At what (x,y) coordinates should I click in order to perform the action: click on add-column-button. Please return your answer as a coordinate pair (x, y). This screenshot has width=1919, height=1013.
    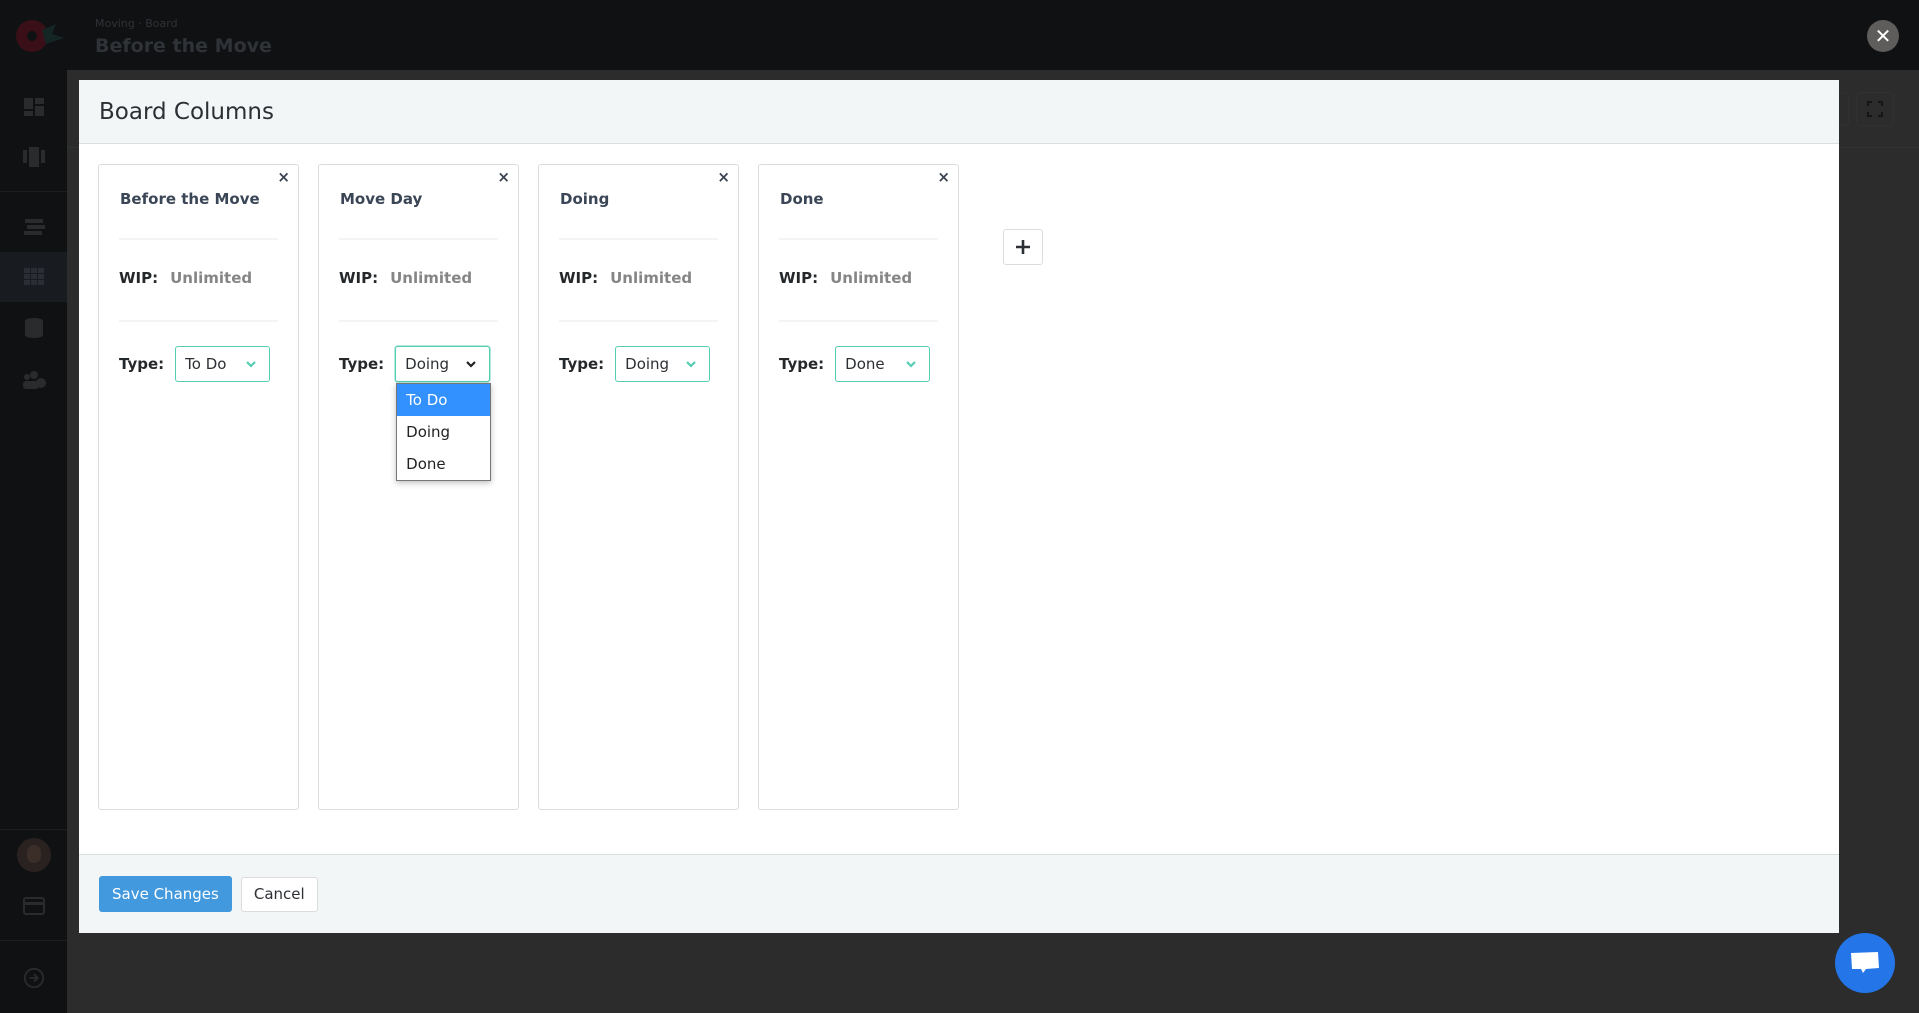
    Looking at the image, I should click on (1023, 247).